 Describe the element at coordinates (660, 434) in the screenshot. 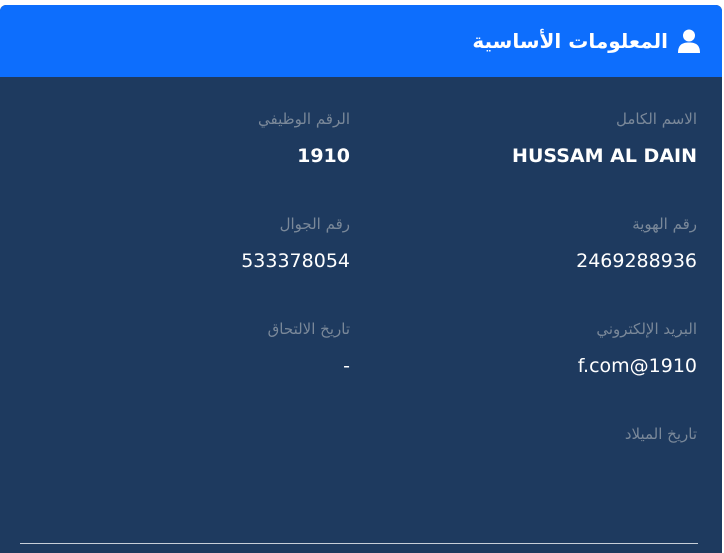

I see `birth-date-label: تاريخ الميلاد` at that location.